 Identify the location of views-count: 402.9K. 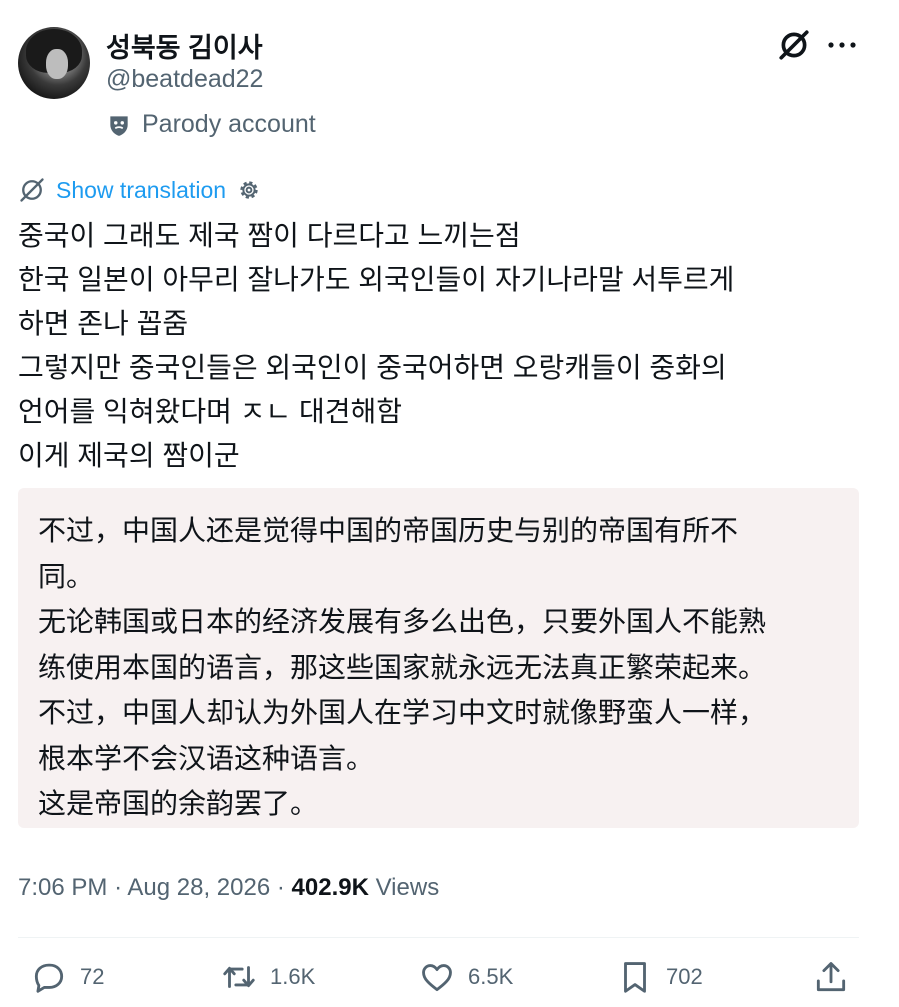
(330, 887).